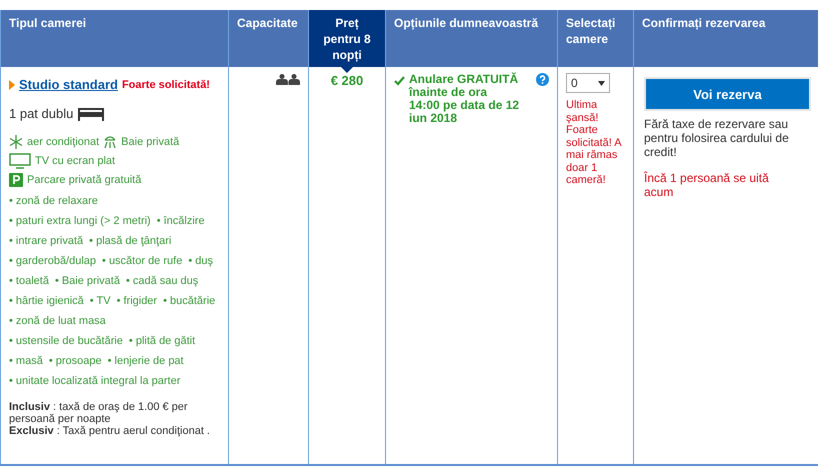 This screenshot has width=828, height=468. Describe the element at coordinates (68, 84) in the screenshot. I see `room-link: Studio standard` at that location.